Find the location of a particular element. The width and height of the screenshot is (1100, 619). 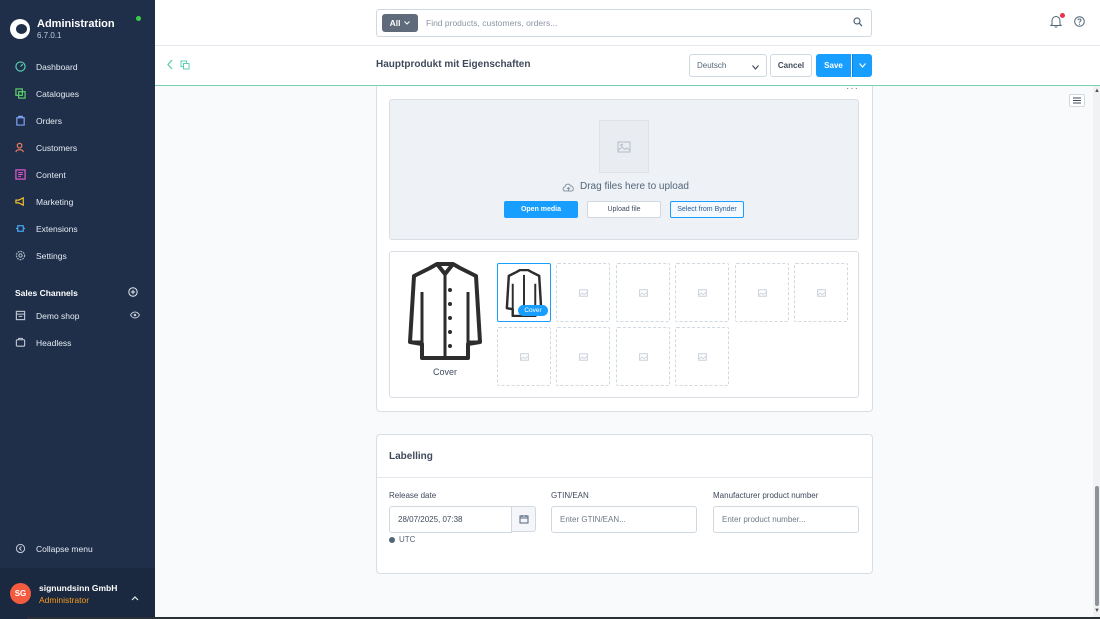

drop-hint: Drag files here to upload is located at coordinates (625, 186).